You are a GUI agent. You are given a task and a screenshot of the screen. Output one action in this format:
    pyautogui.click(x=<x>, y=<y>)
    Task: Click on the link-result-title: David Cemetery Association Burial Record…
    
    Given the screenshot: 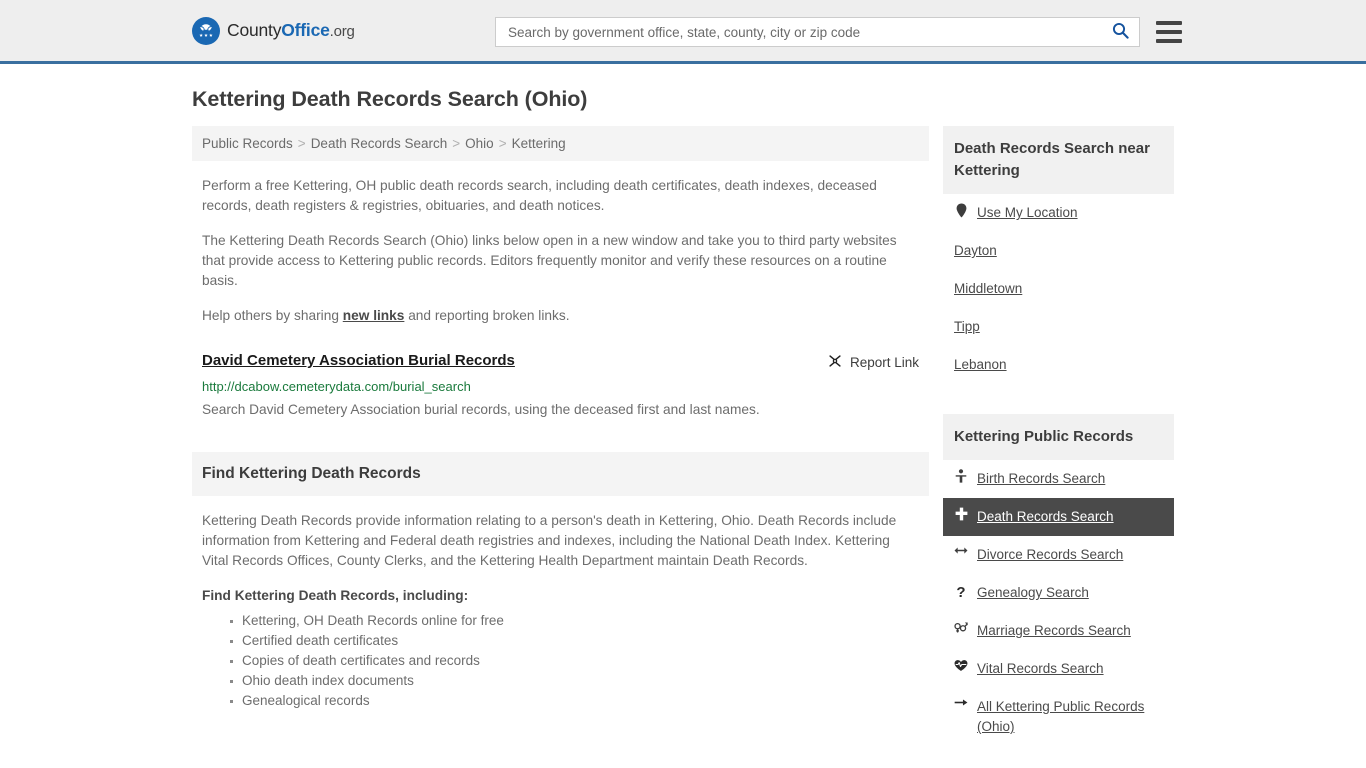 What is the action you would take?
    pyautogui.click(x=358, y=360)
    